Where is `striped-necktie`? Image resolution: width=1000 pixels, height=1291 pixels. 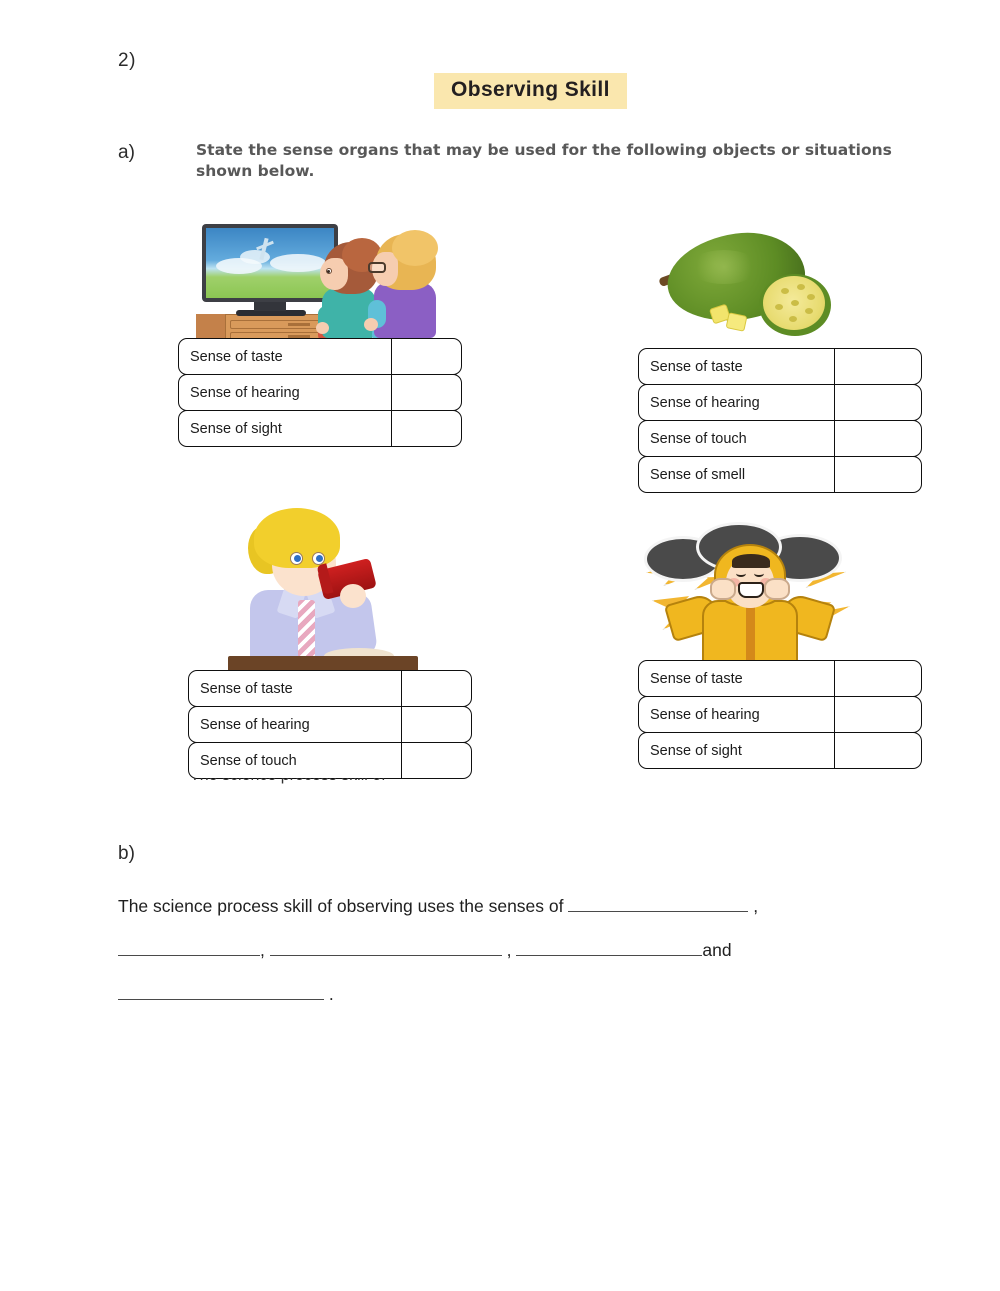
striped-necktie is located at coordinates (306, 629).